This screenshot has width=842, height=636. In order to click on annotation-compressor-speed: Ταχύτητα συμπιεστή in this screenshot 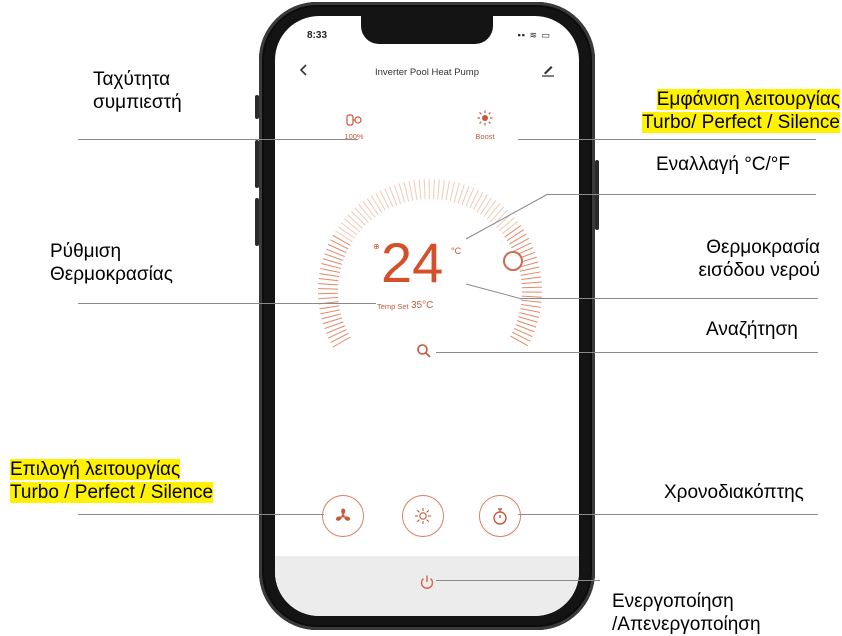, I will do `click(137, 91)`.